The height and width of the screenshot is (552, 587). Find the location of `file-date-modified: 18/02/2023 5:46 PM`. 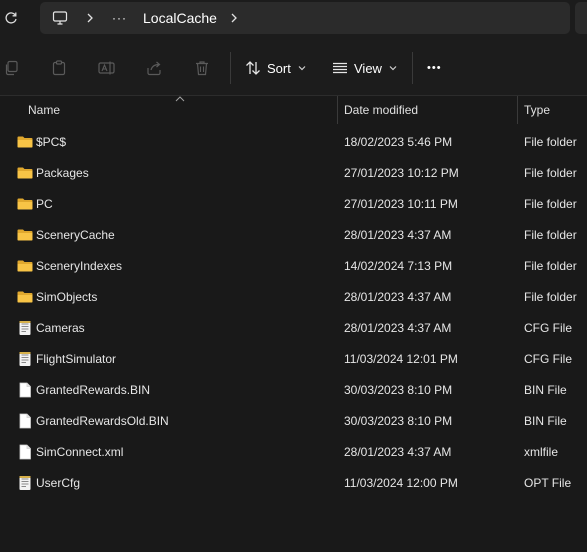

file-date-modified: 18/02/2023 5:46 PM is located at coordinates (398, 141).